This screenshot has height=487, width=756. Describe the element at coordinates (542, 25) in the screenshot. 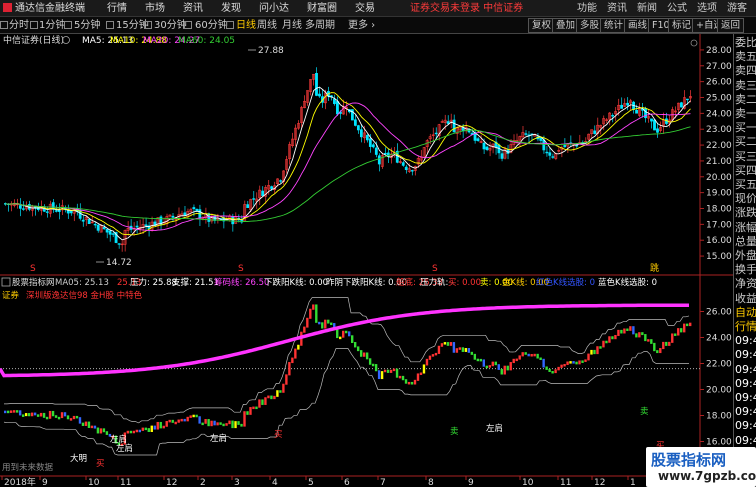

I see `toolbar-button: 复权` at that location.